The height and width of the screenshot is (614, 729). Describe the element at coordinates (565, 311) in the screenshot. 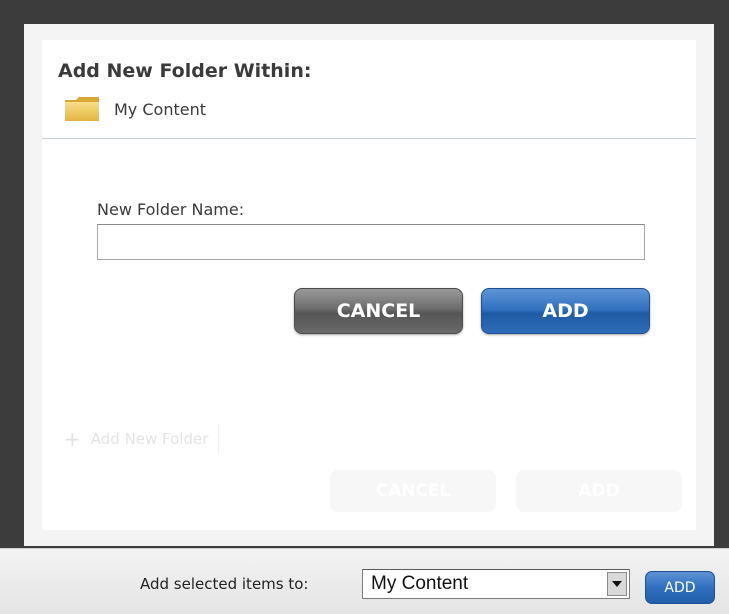

I see `add-button: ADD` at that location.